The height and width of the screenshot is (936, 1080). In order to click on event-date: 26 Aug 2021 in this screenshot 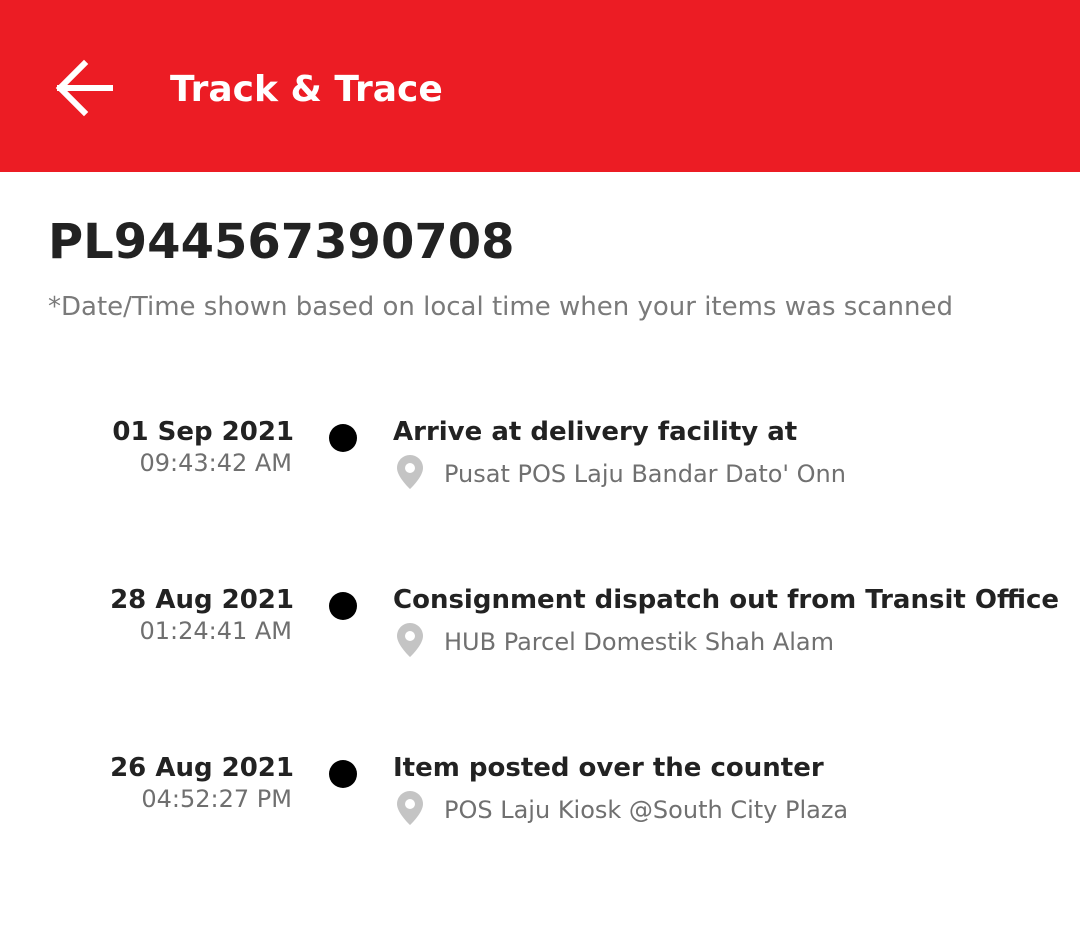, I will do `click(202, 768)`.